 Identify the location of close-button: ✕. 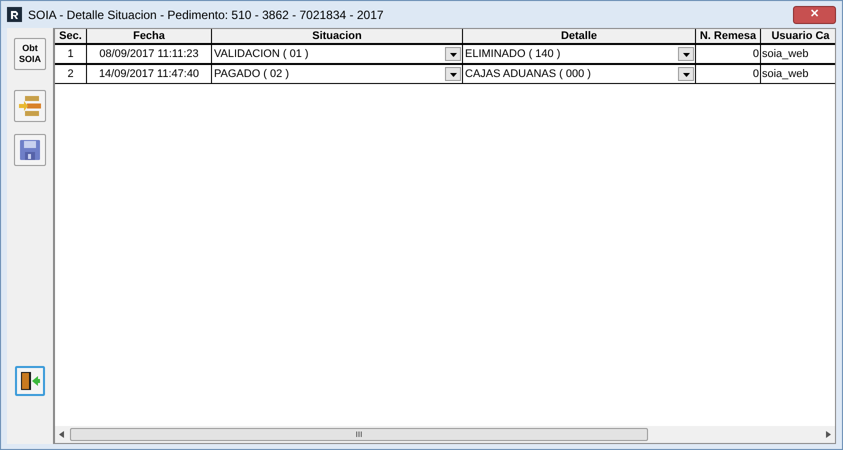
(814, 15).